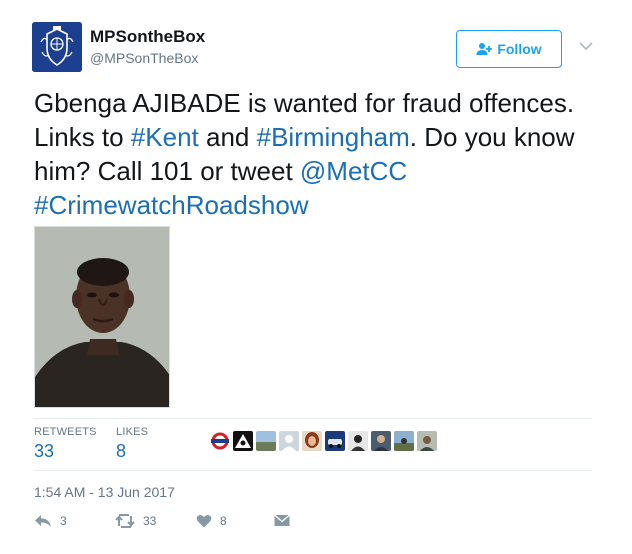 This screenshot has height=554, width=632. I want to click on hashtag-kent: #Kent, so click(165, 137).